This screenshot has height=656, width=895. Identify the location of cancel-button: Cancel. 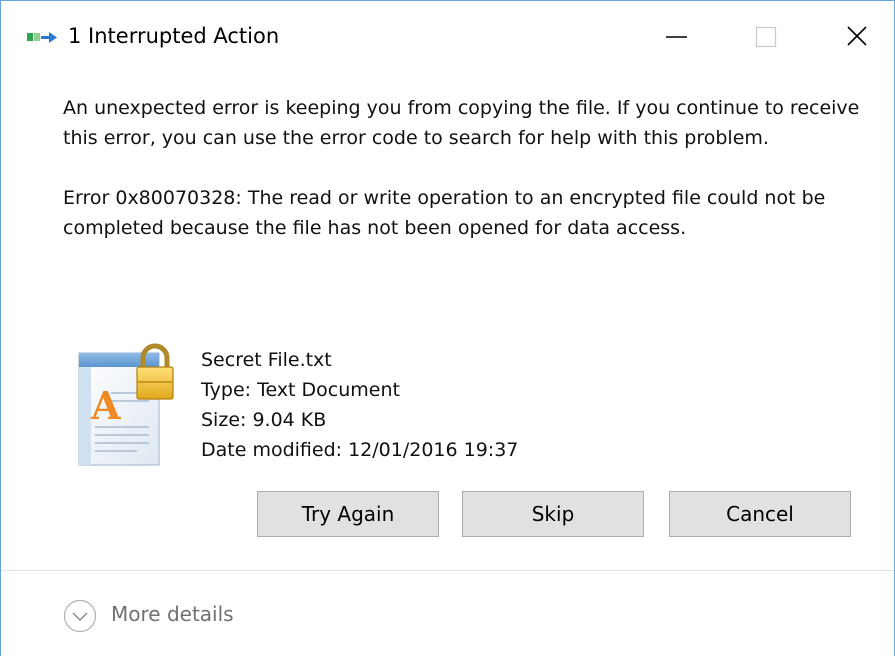
(760, 514).